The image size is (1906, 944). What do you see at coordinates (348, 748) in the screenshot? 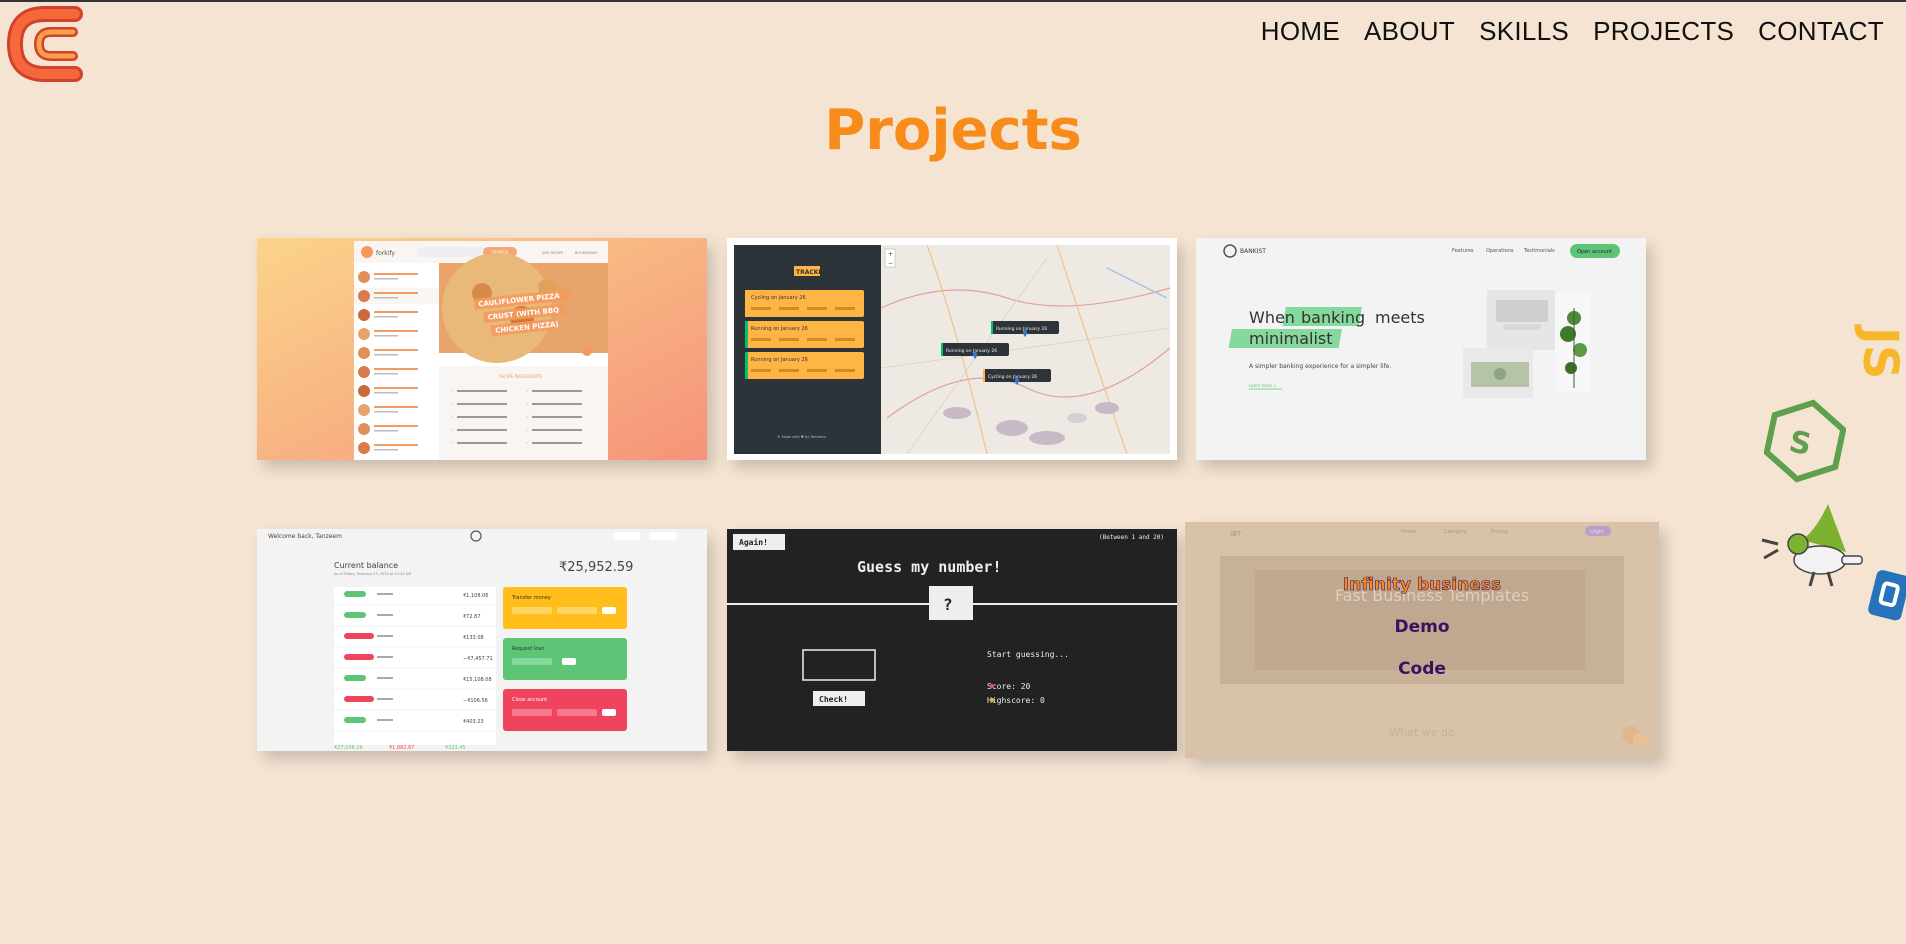
I see `svg-text: ₹27,036.26` at bounding box center [348, 748].